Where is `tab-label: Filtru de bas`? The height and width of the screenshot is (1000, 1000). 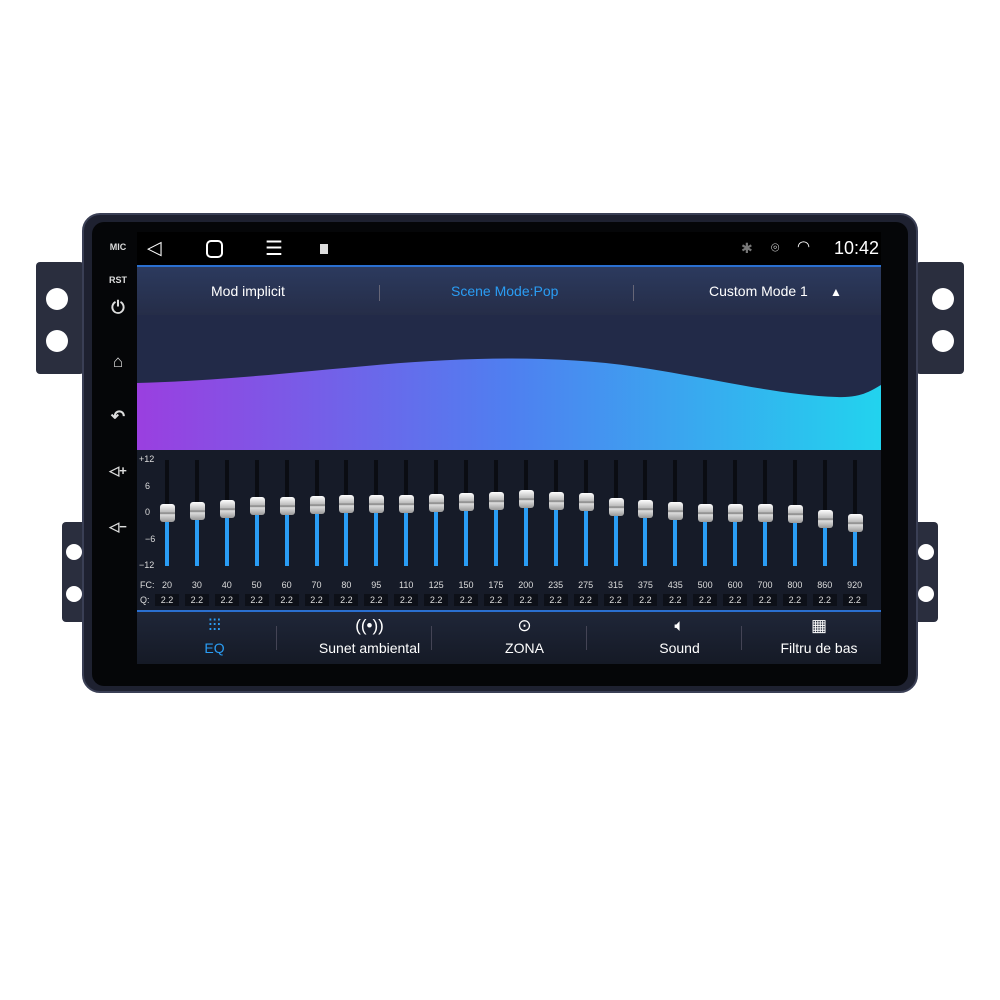
tab-label: Filtru de bas is located at coordinates (819, 648).